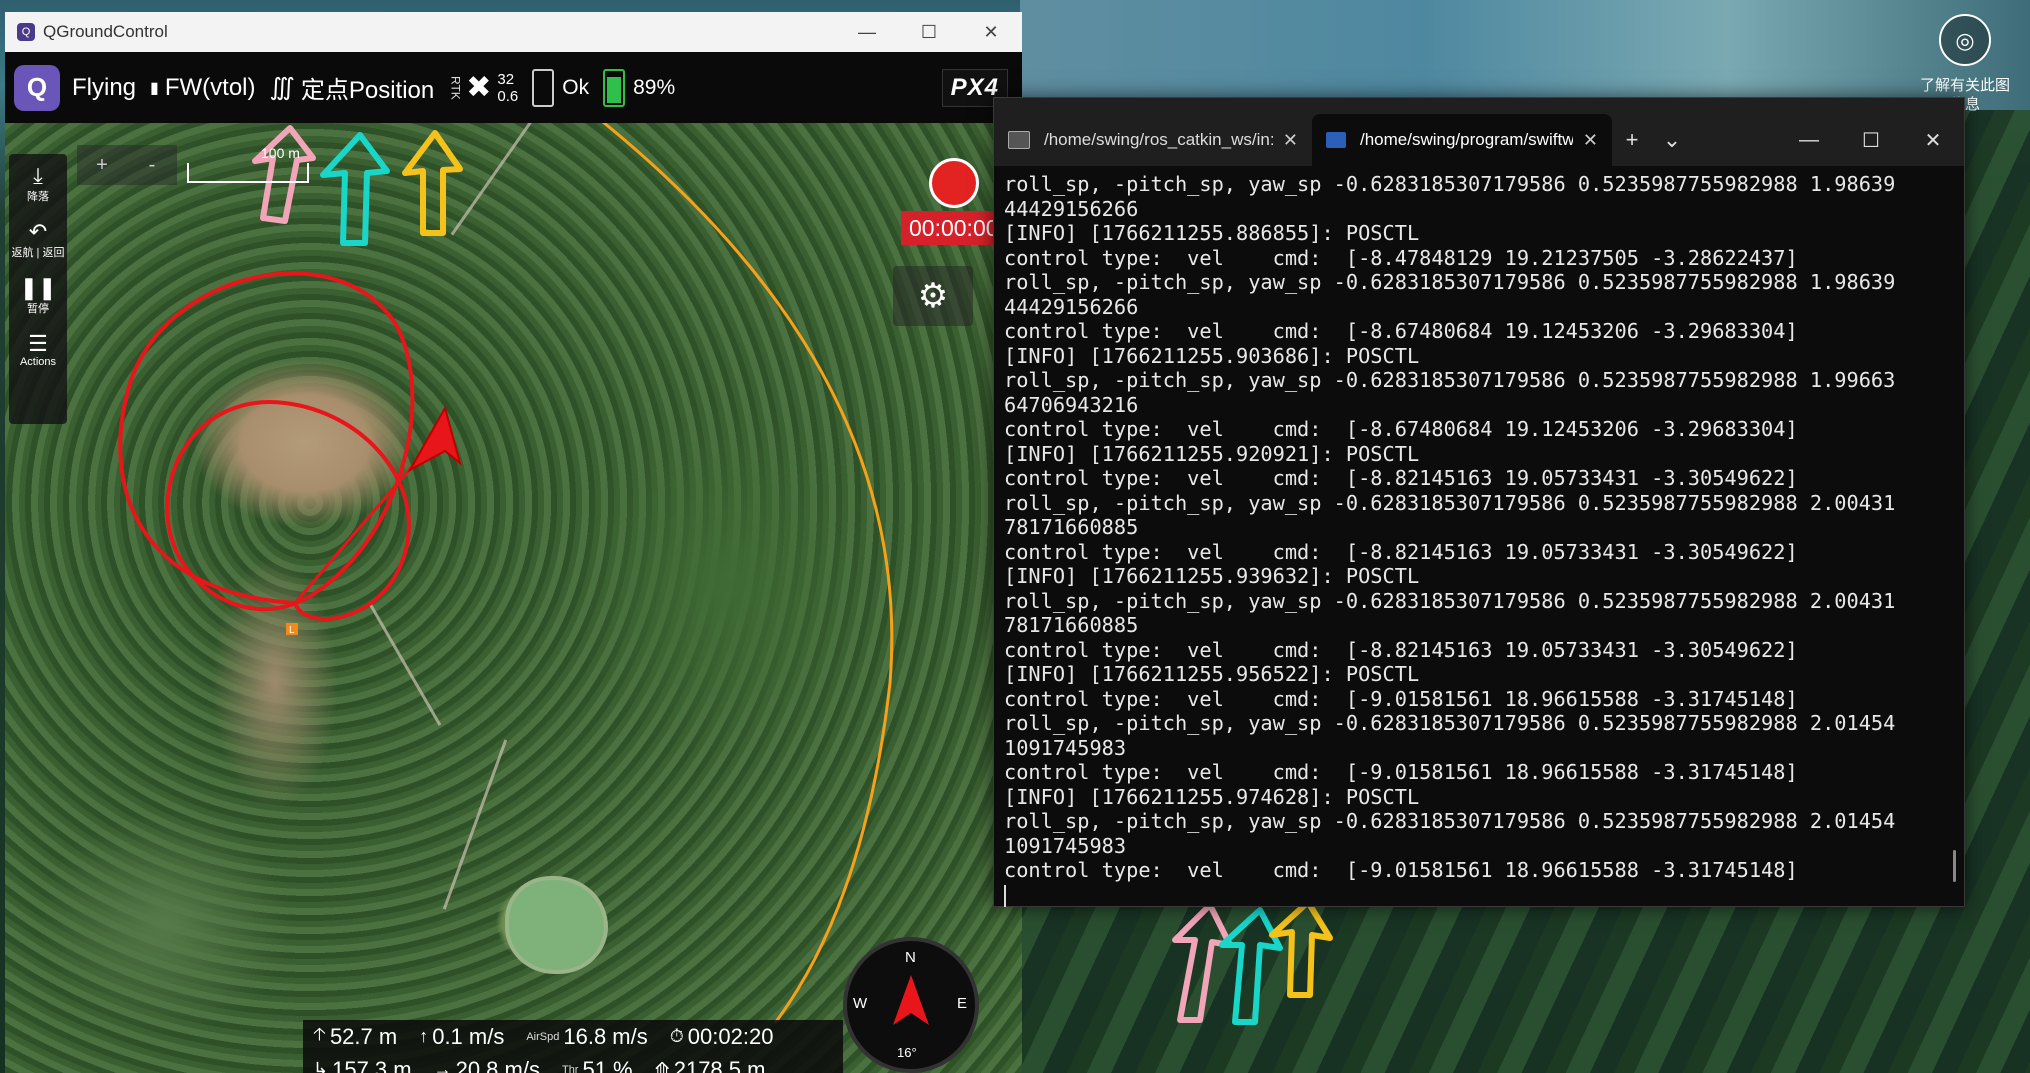 This screenshot has height=1073, width=2030. I want to click on rtl-label: 返航 | 返回, so click(38, 253).